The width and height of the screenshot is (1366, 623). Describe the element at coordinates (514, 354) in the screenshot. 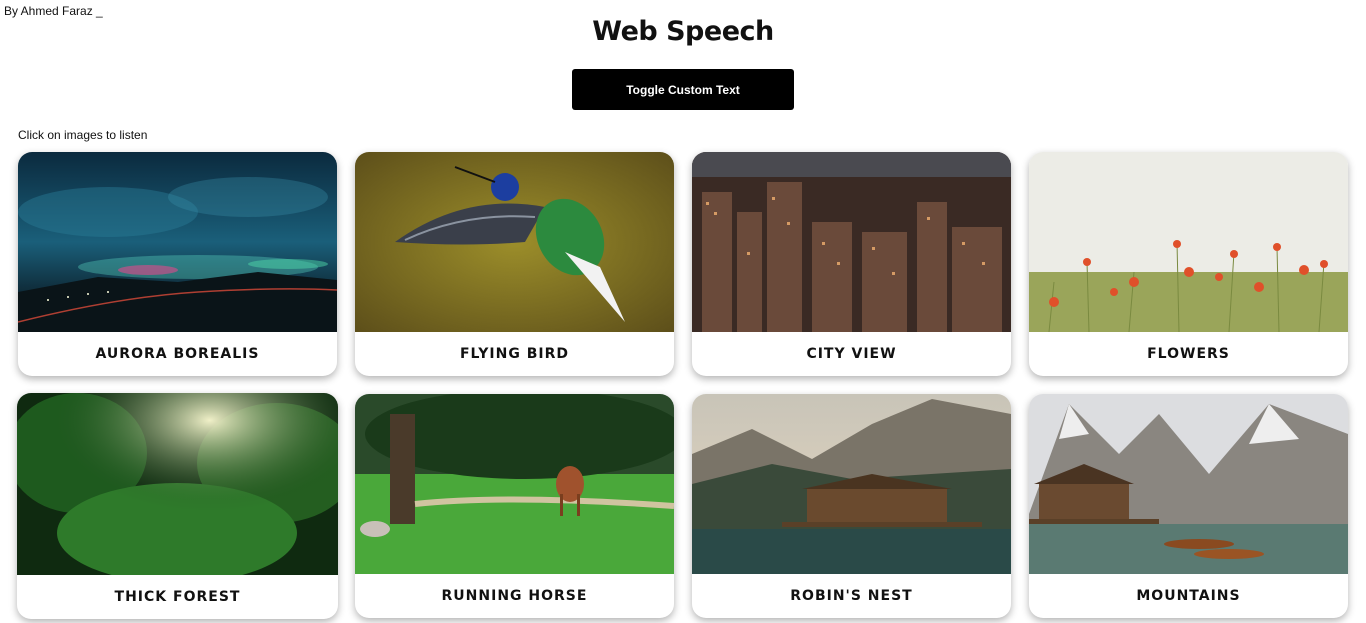

I see `card-label: FLYING BIRD` at that location.